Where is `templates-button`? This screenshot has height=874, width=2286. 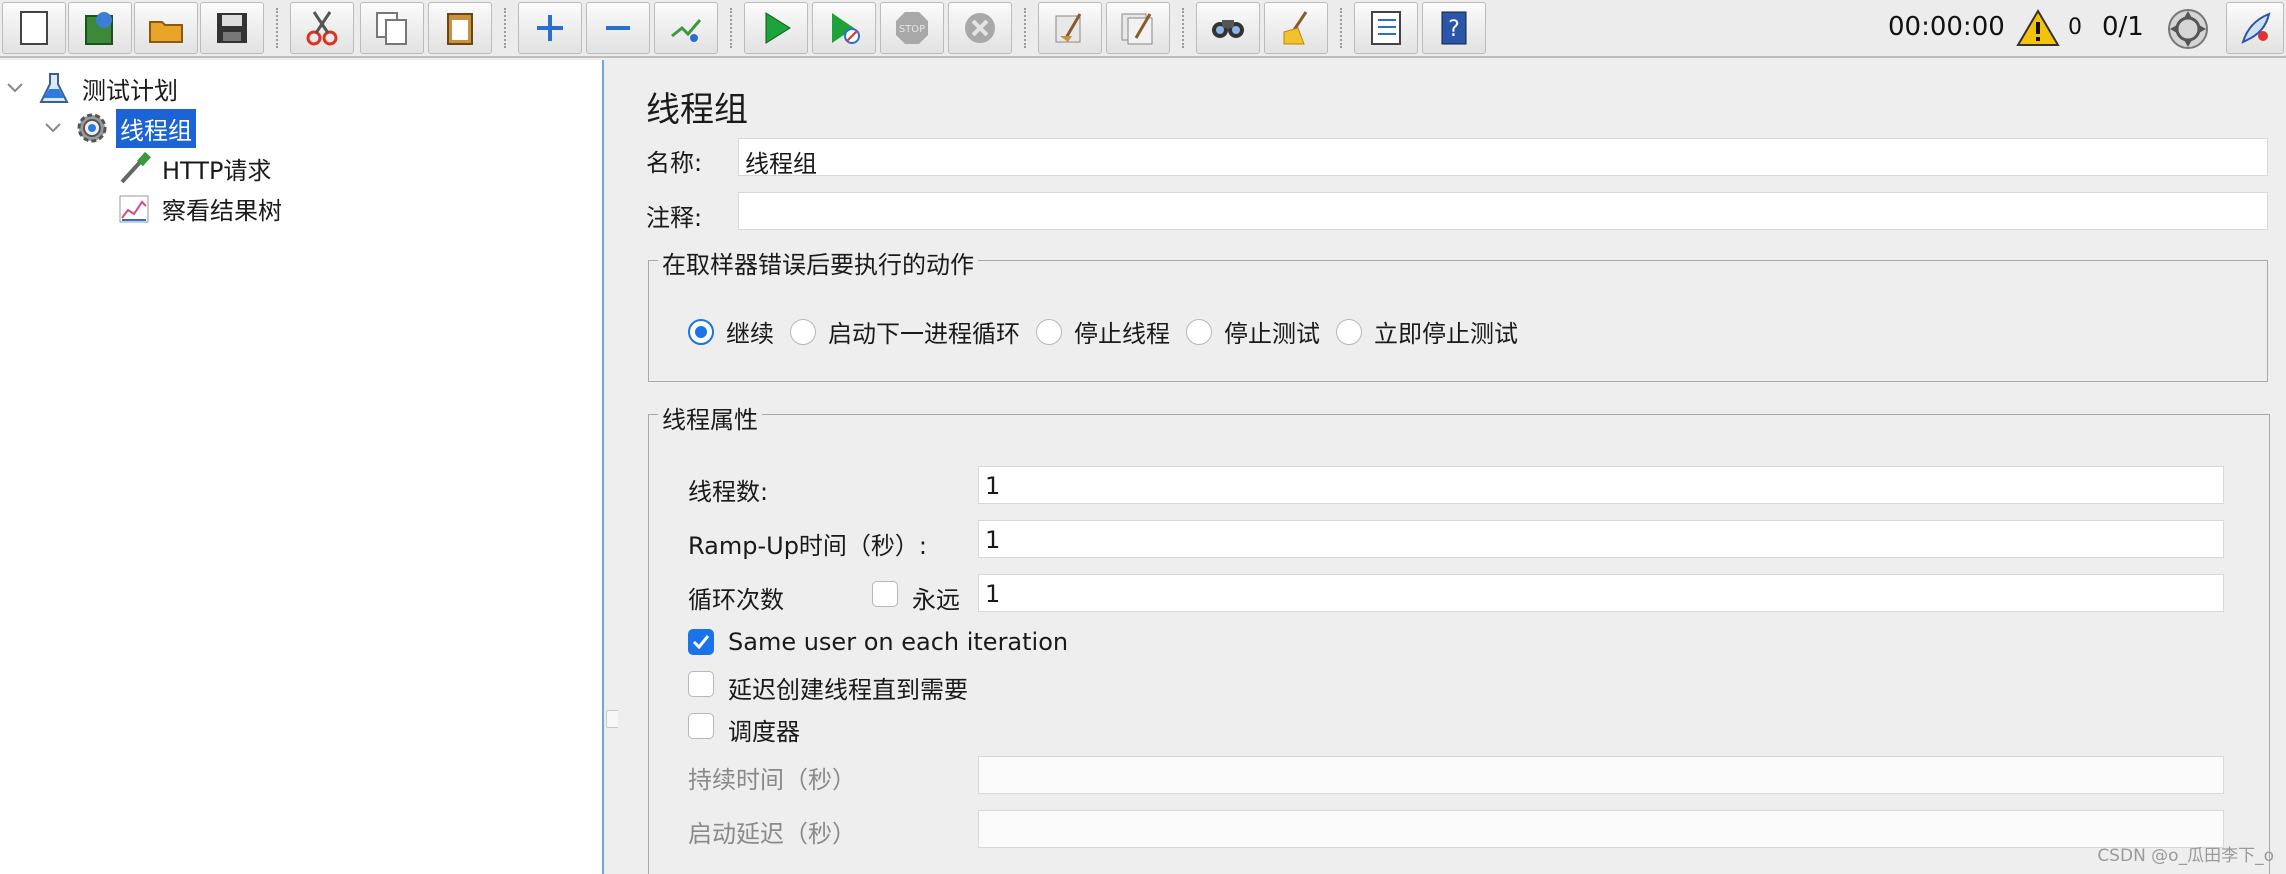 templates-button is located at coordinates (100, 28).